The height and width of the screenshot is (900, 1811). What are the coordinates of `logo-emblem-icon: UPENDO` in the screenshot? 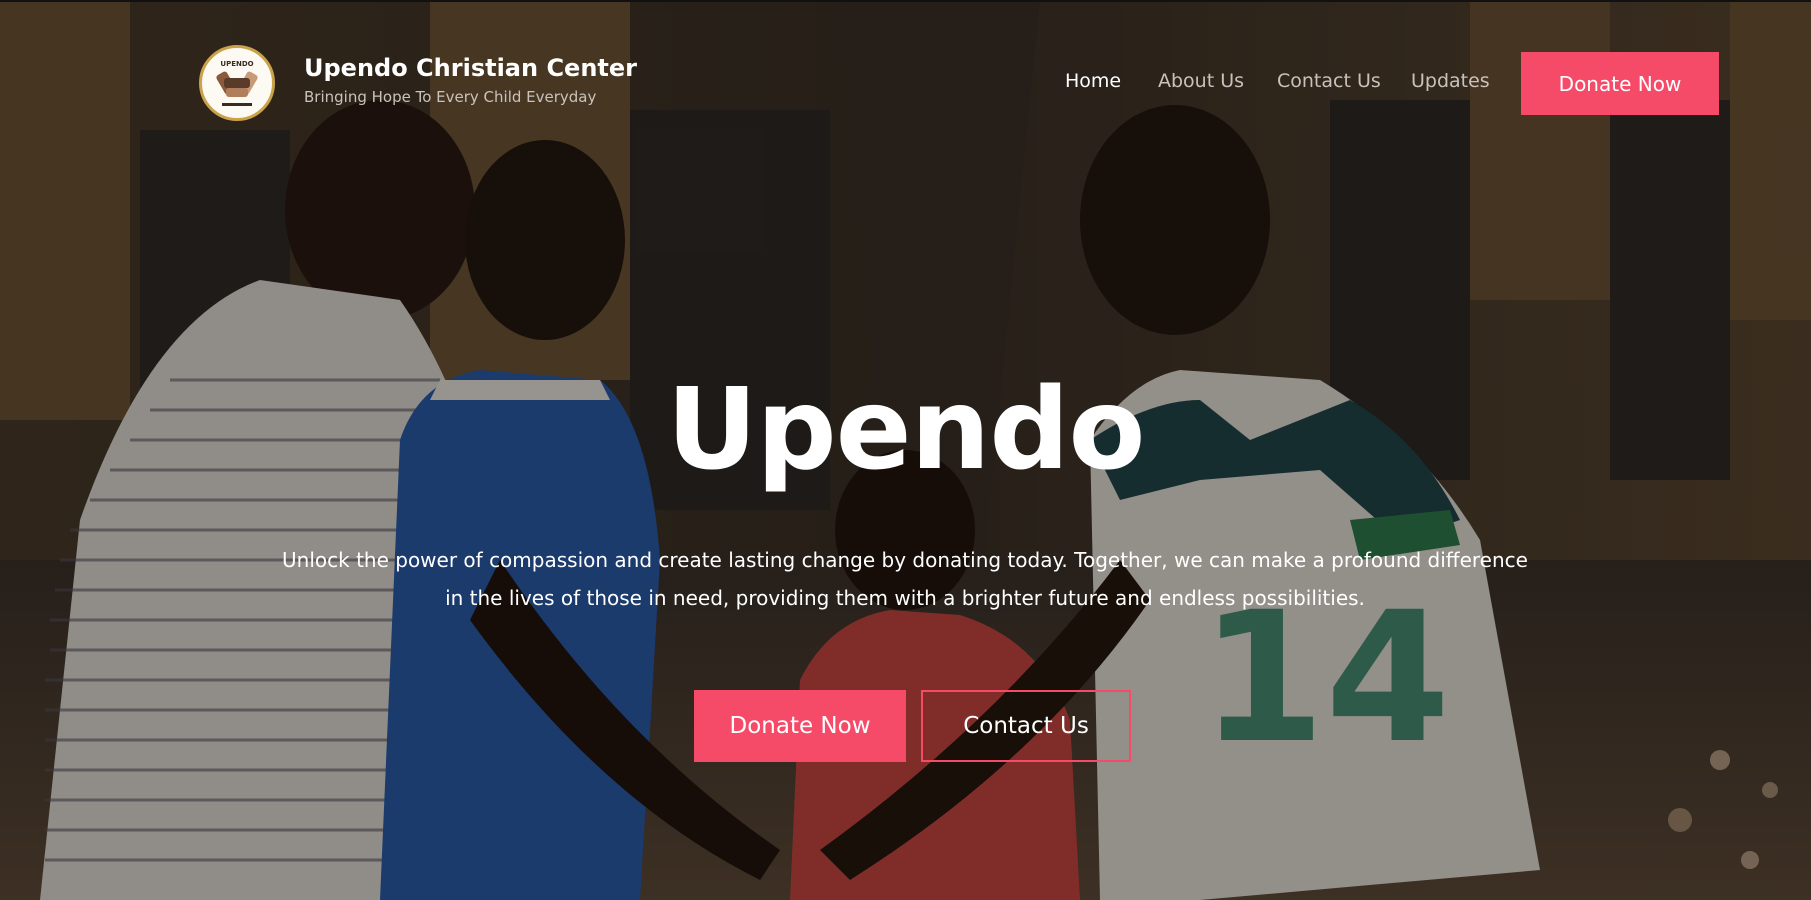 It's located at (237, 83).